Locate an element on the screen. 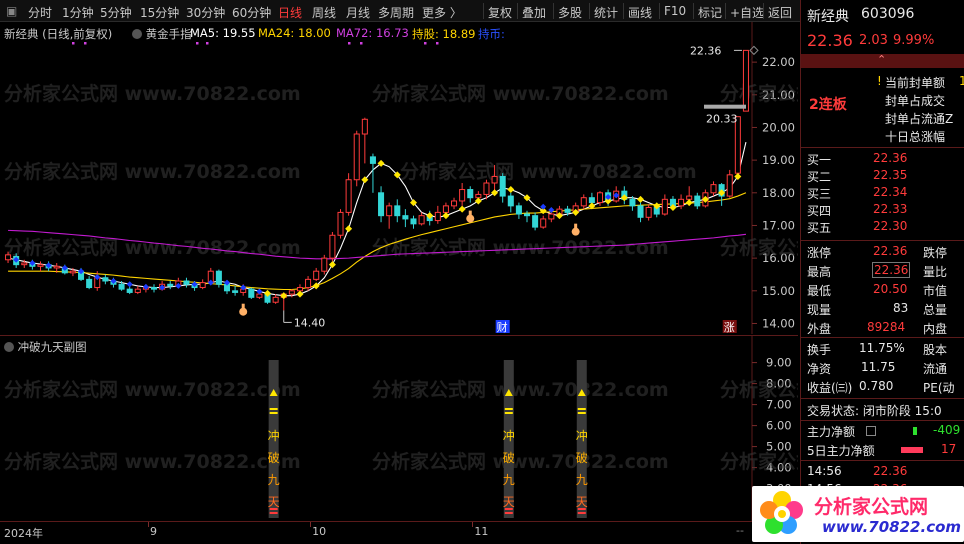 This screenshot has height=544, width=964. toolbar-tab-10: 更多 〉 is located at coordinates (442, 12).